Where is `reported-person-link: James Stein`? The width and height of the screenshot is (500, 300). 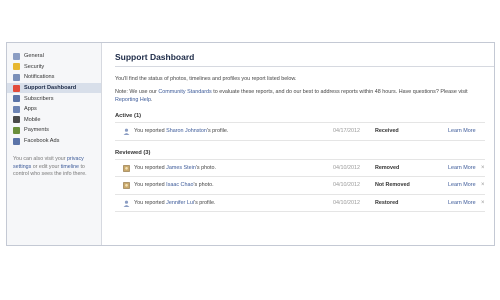 reported-person-link: James Stein is located at coordinates (181, 168).